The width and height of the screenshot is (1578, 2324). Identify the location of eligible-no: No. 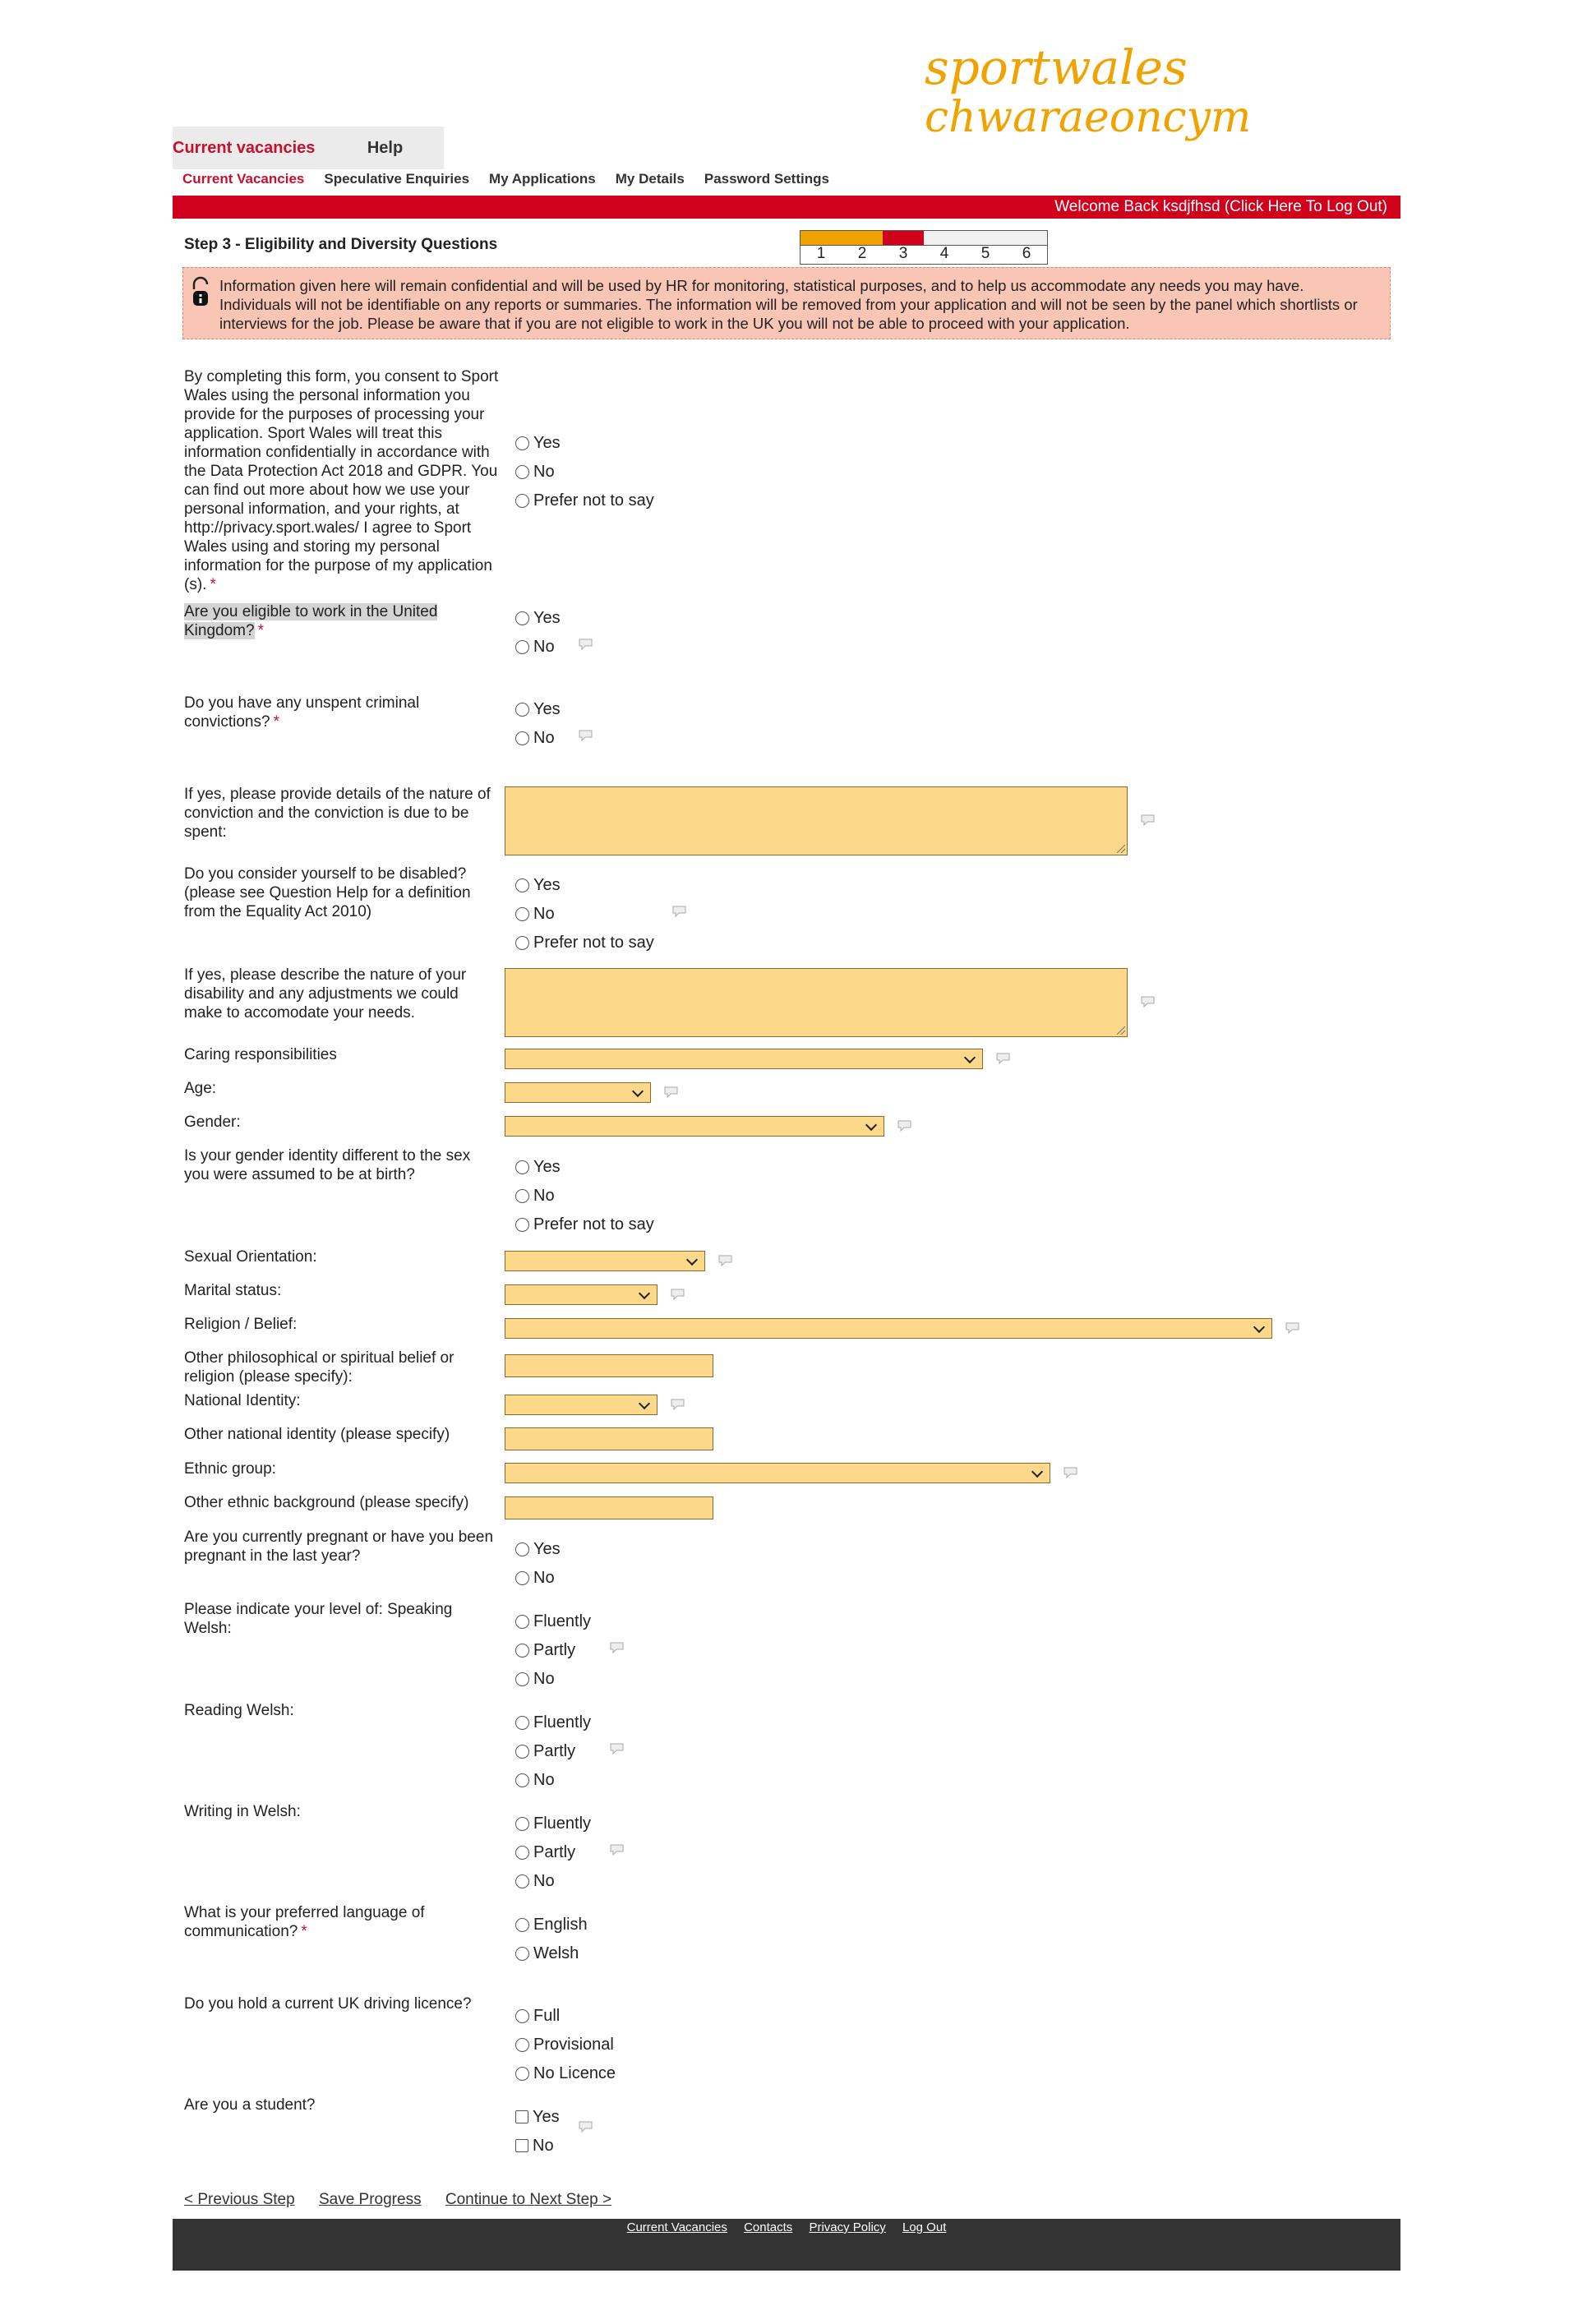
(535, 647).